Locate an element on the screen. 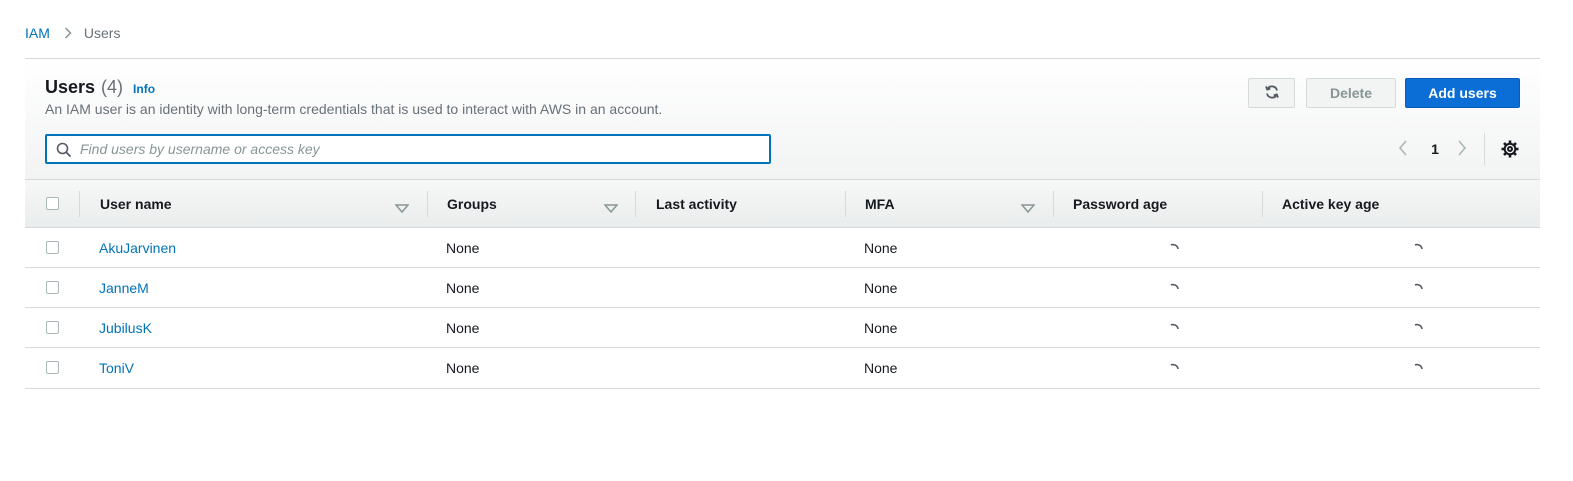 The image size is (1573, 481). page-title: Users is located at coordinates (70, 87).